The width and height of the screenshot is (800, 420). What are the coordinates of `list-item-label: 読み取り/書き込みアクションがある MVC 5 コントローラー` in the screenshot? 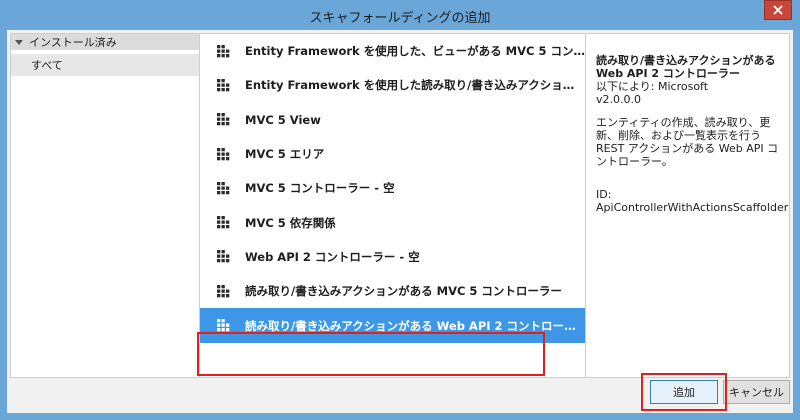 It's located at (403, 291).